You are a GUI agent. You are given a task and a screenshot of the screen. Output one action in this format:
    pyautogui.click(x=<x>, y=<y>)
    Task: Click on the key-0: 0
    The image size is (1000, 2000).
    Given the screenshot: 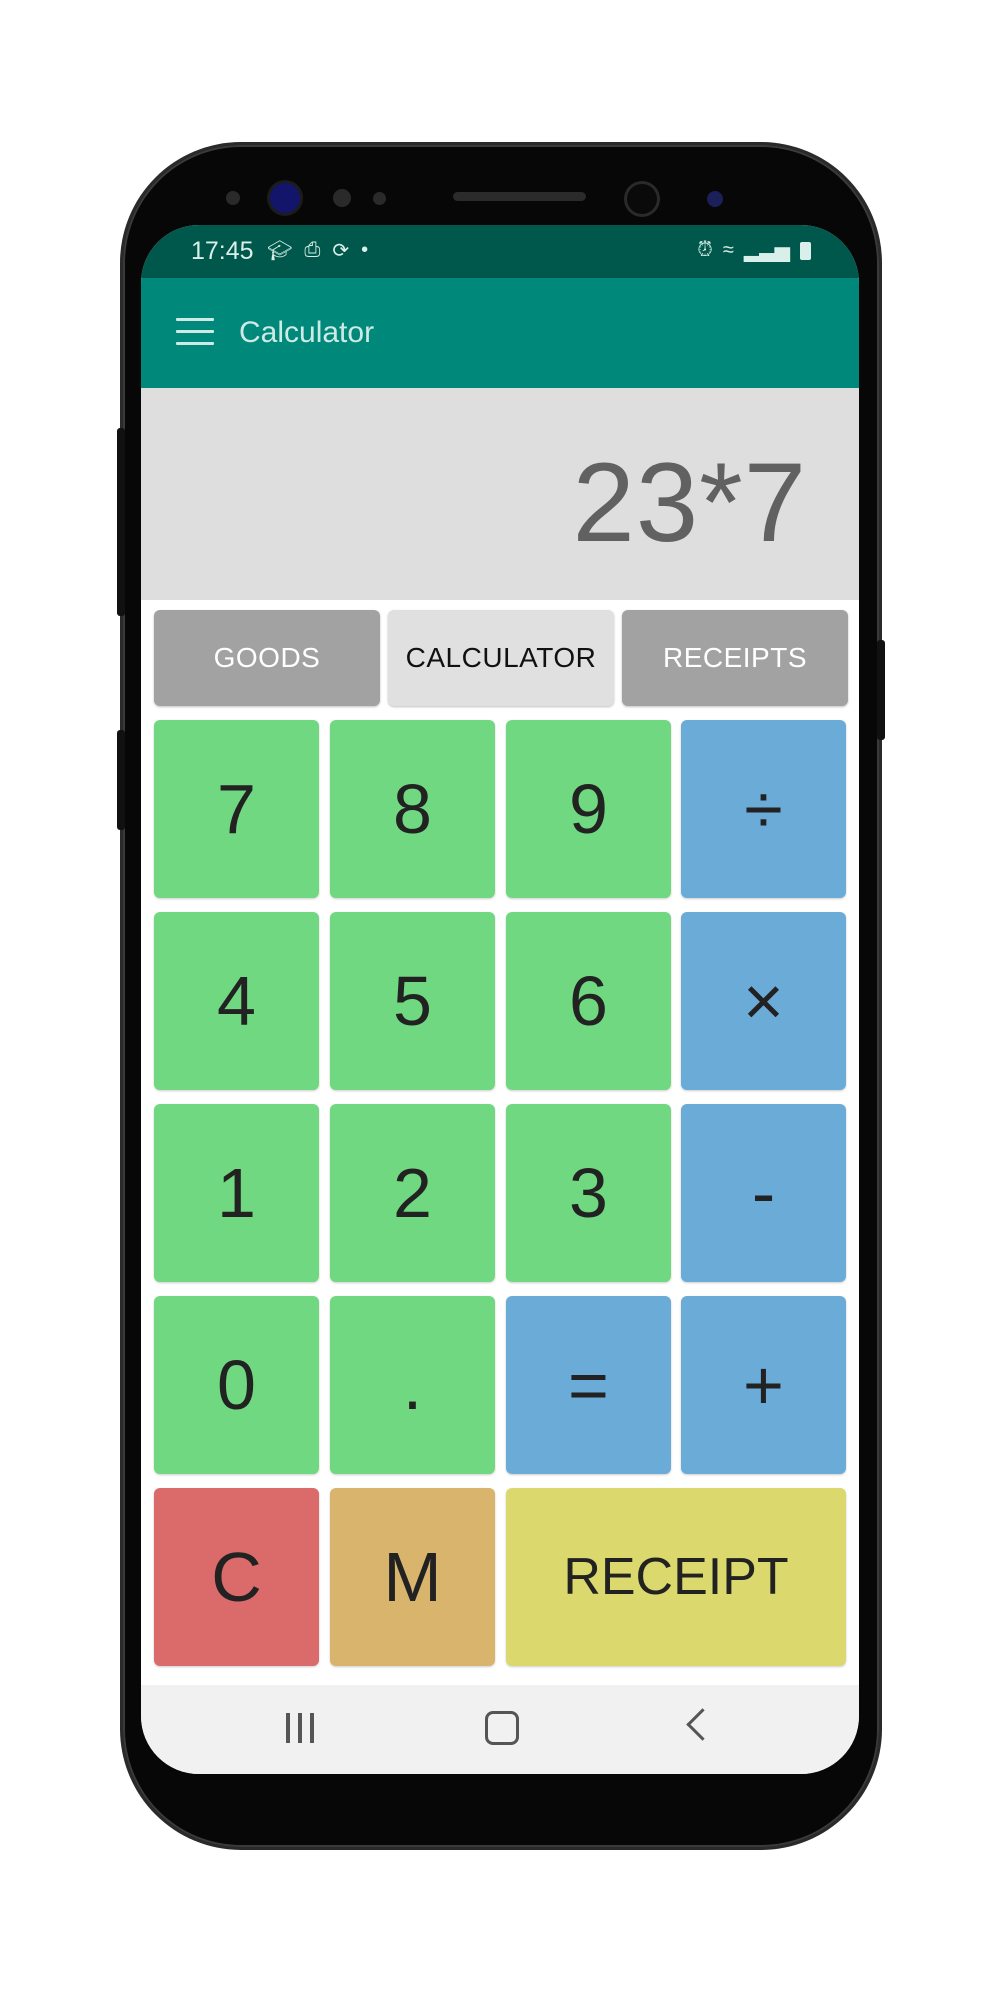 What is the action you would take?
    pyautogui.click(x=236, y=1385)
    